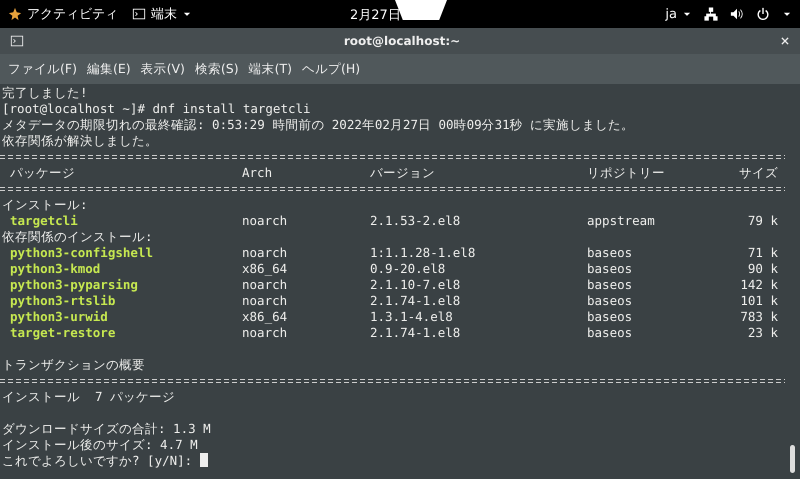 The height and width of the screenshot is (479, 800). I want to click on column-header: リポジトリー, so click(626, 173).